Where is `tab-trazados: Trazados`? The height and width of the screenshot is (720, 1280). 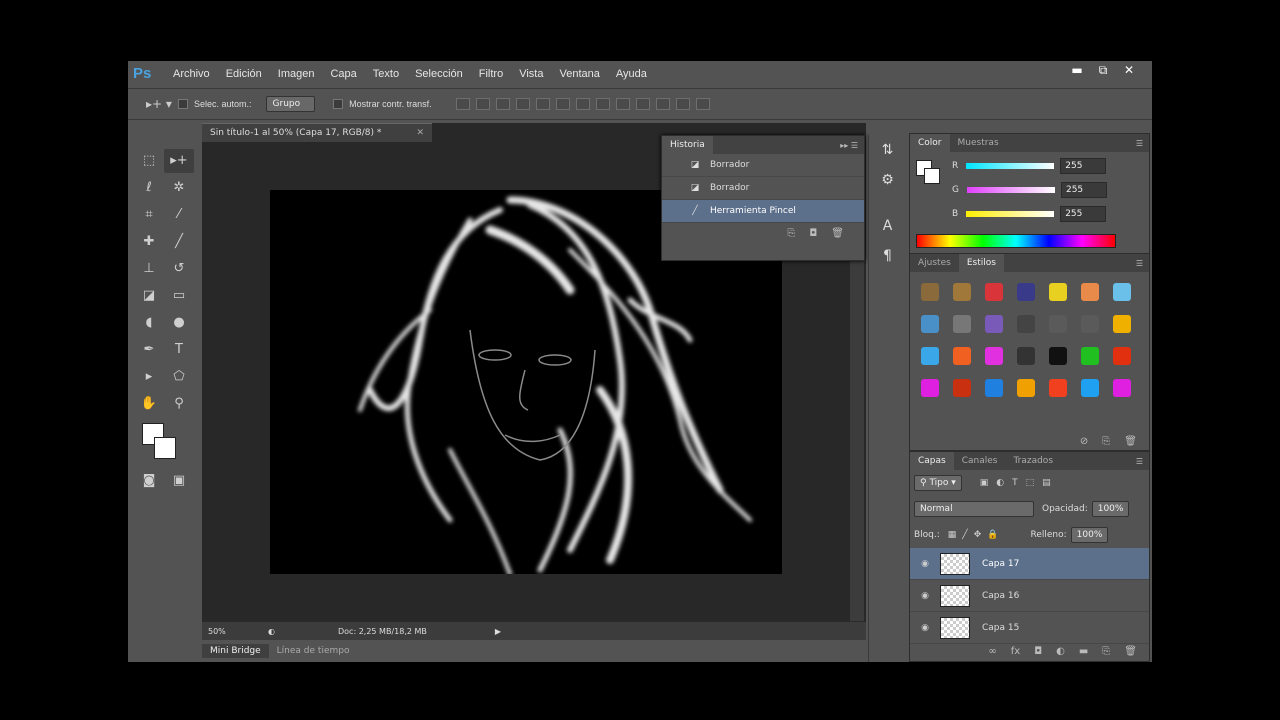 tab-trazados: Trazados is located at coordinates (1033, 461).